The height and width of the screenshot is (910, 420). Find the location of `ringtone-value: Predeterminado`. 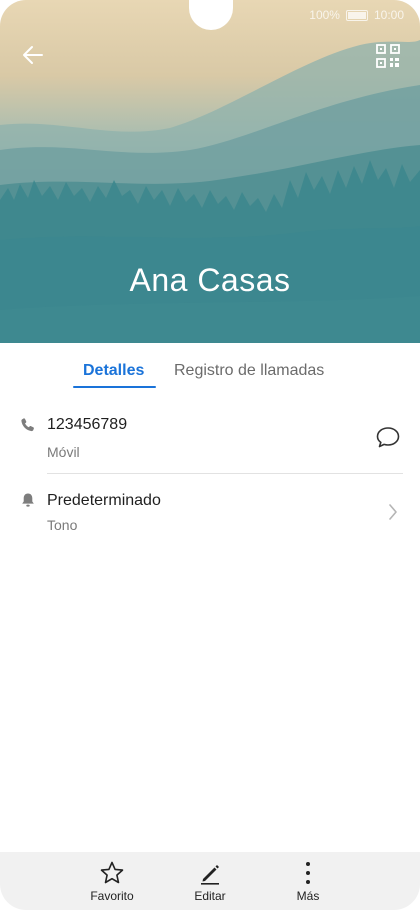

ringtone-value: Predeterminado is located at coordinates (104, 500).